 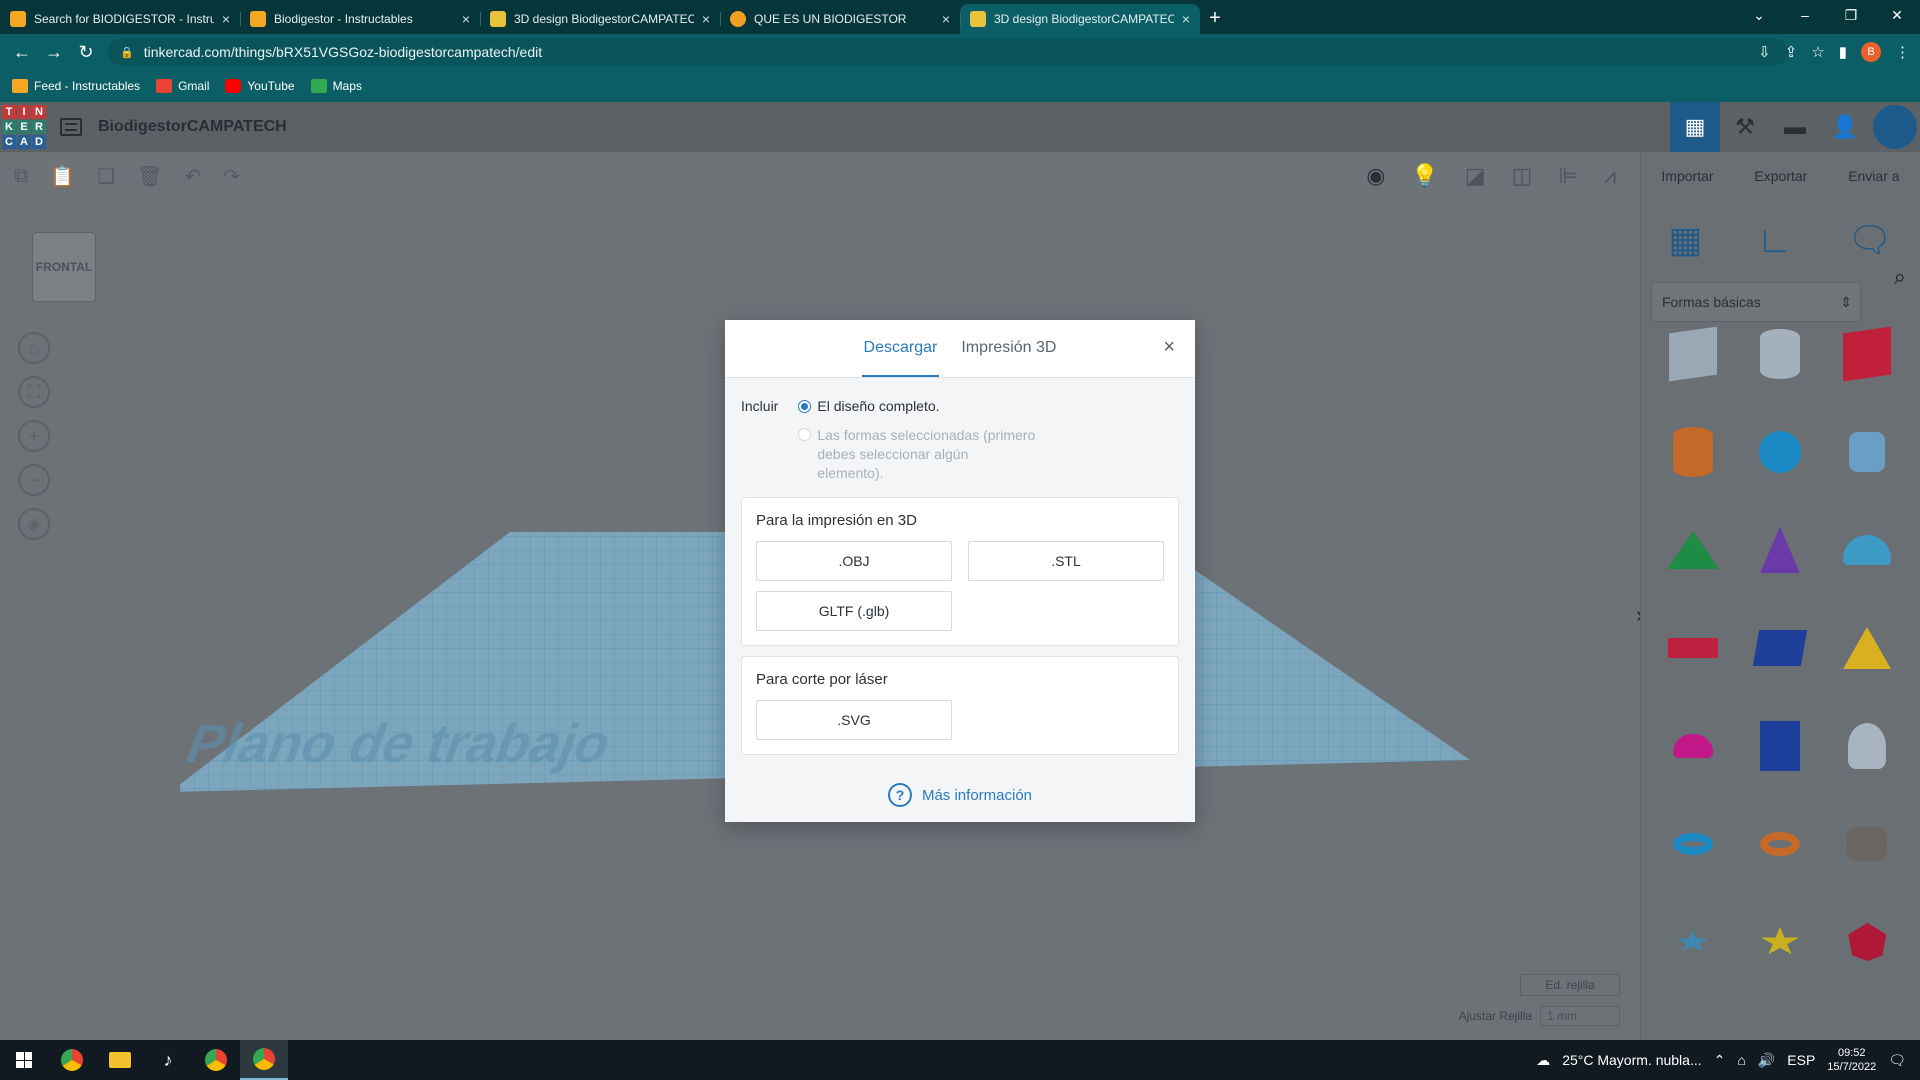 I want to click on shape-pyramid, so click(x=1867, y=648).